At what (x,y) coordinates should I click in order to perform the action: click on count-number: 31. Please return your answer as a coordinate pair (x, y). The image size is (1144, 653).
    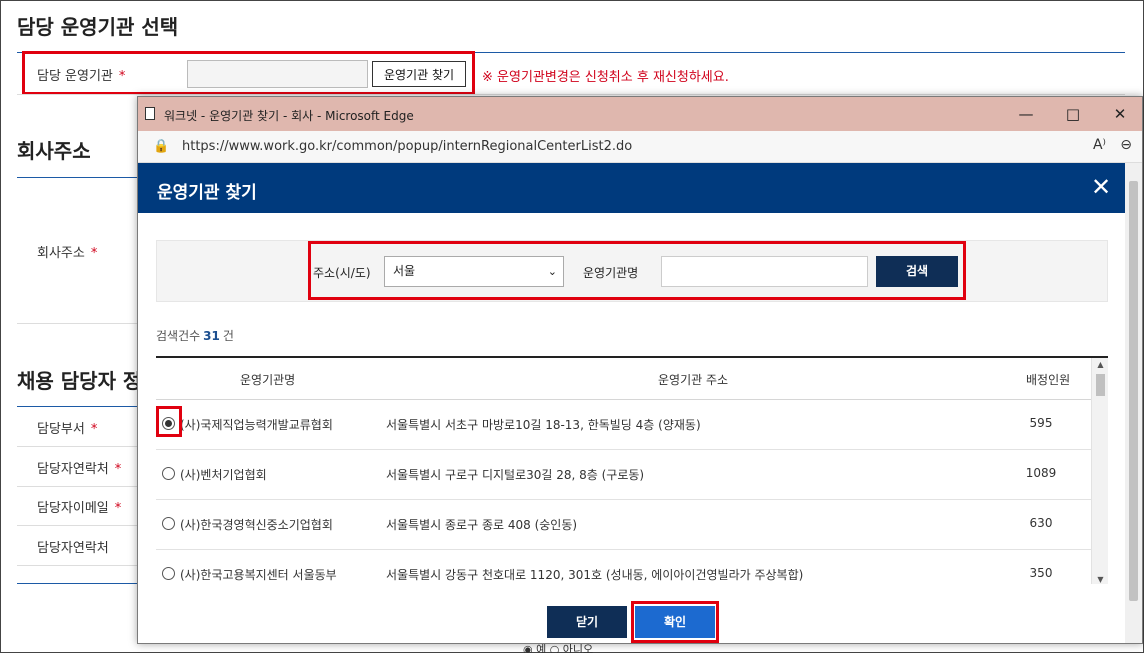
    Looking at the image, I should click on (211, 336).